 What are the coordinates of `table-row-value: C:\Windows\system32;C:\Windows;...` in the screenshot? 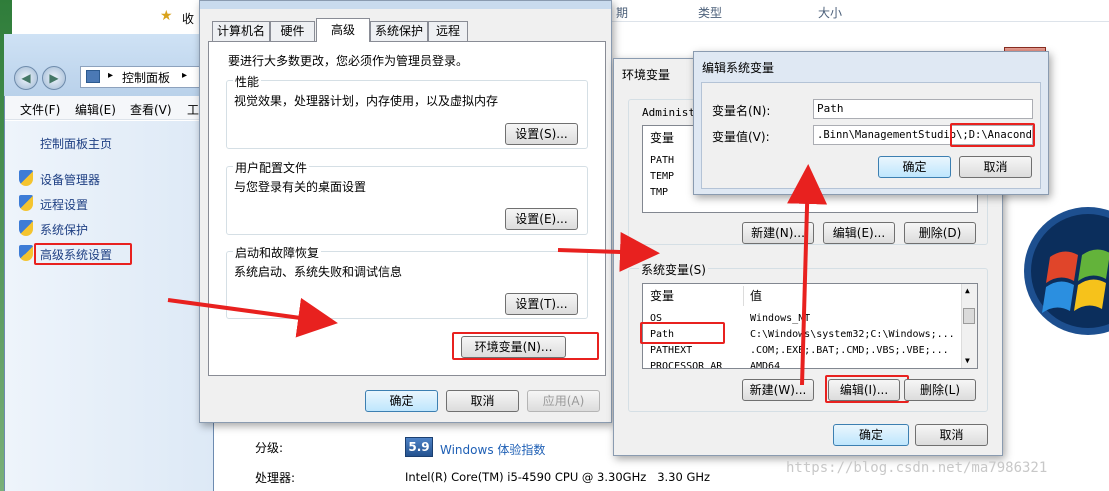 It's located at (852, 334).